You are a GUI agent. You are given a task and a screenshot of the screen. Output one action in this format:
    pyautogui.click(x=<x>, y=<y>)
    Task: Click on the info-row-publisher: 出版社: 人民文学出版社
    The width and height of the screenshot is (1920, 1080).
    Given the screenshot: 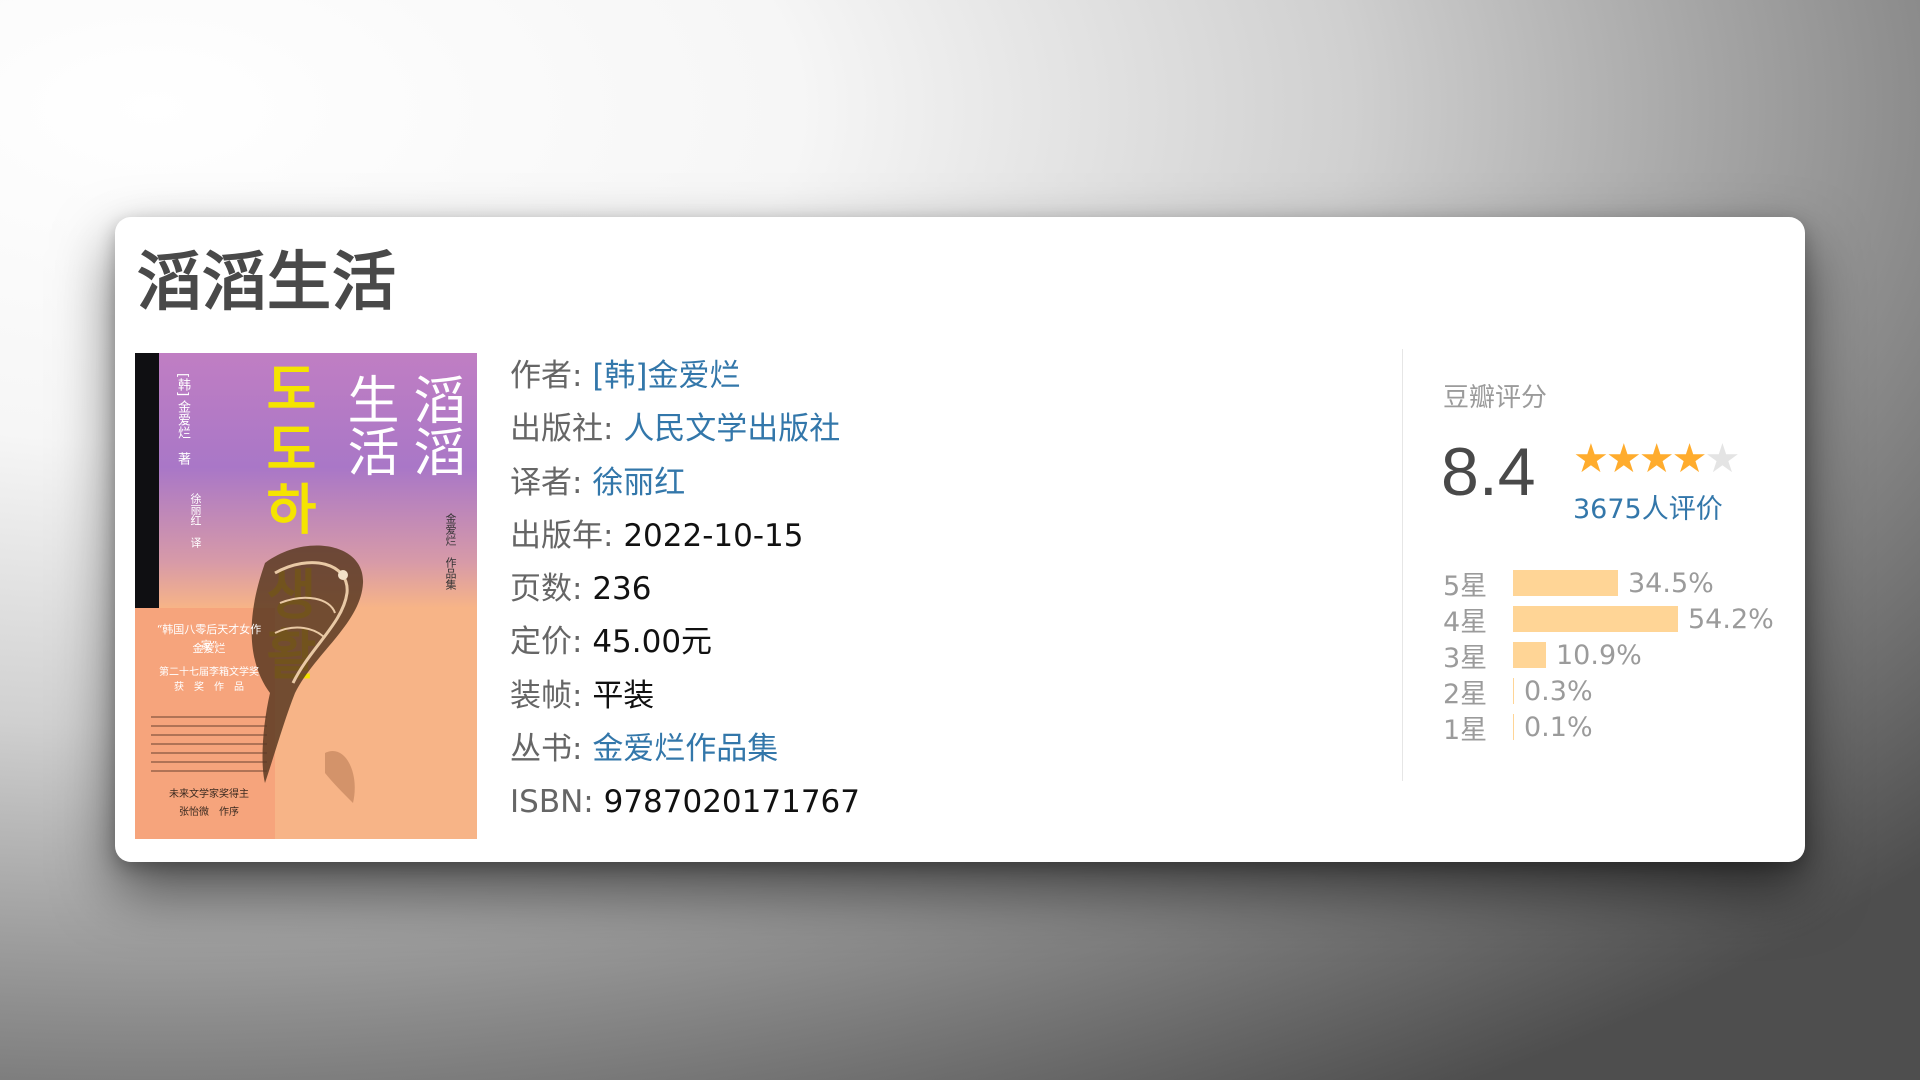 What is the action you would take?
    pyautogui.click(x=685, y=432)
    